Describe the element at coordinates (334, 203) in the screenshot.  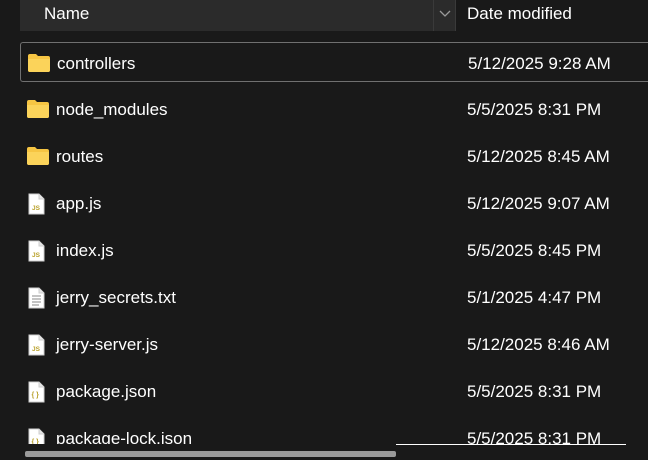
I see `file-row: JS app.js 5/12/2025 9:07 AM` at that location.